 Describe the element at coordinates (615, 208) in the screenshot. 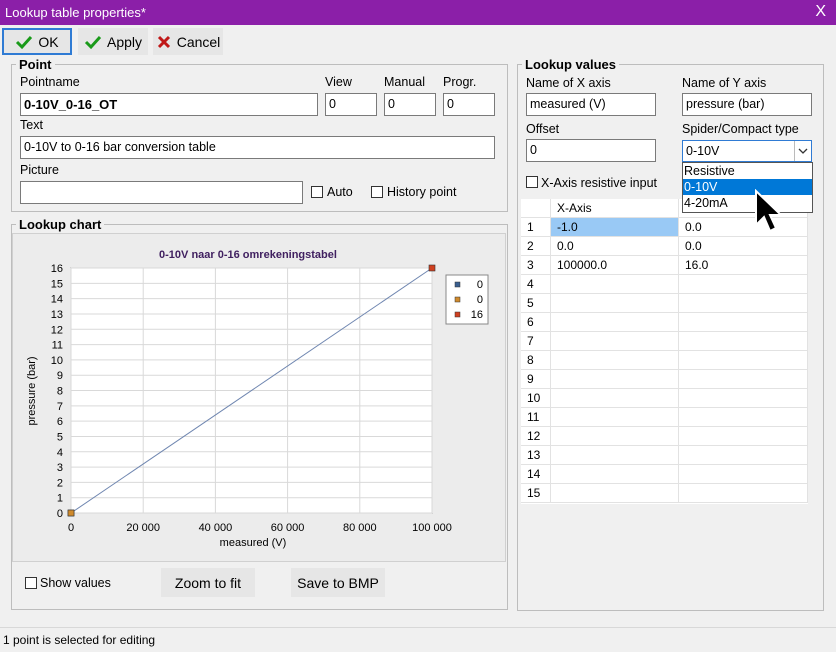

I see `x-axis-column-header: X-Axis` at that location.